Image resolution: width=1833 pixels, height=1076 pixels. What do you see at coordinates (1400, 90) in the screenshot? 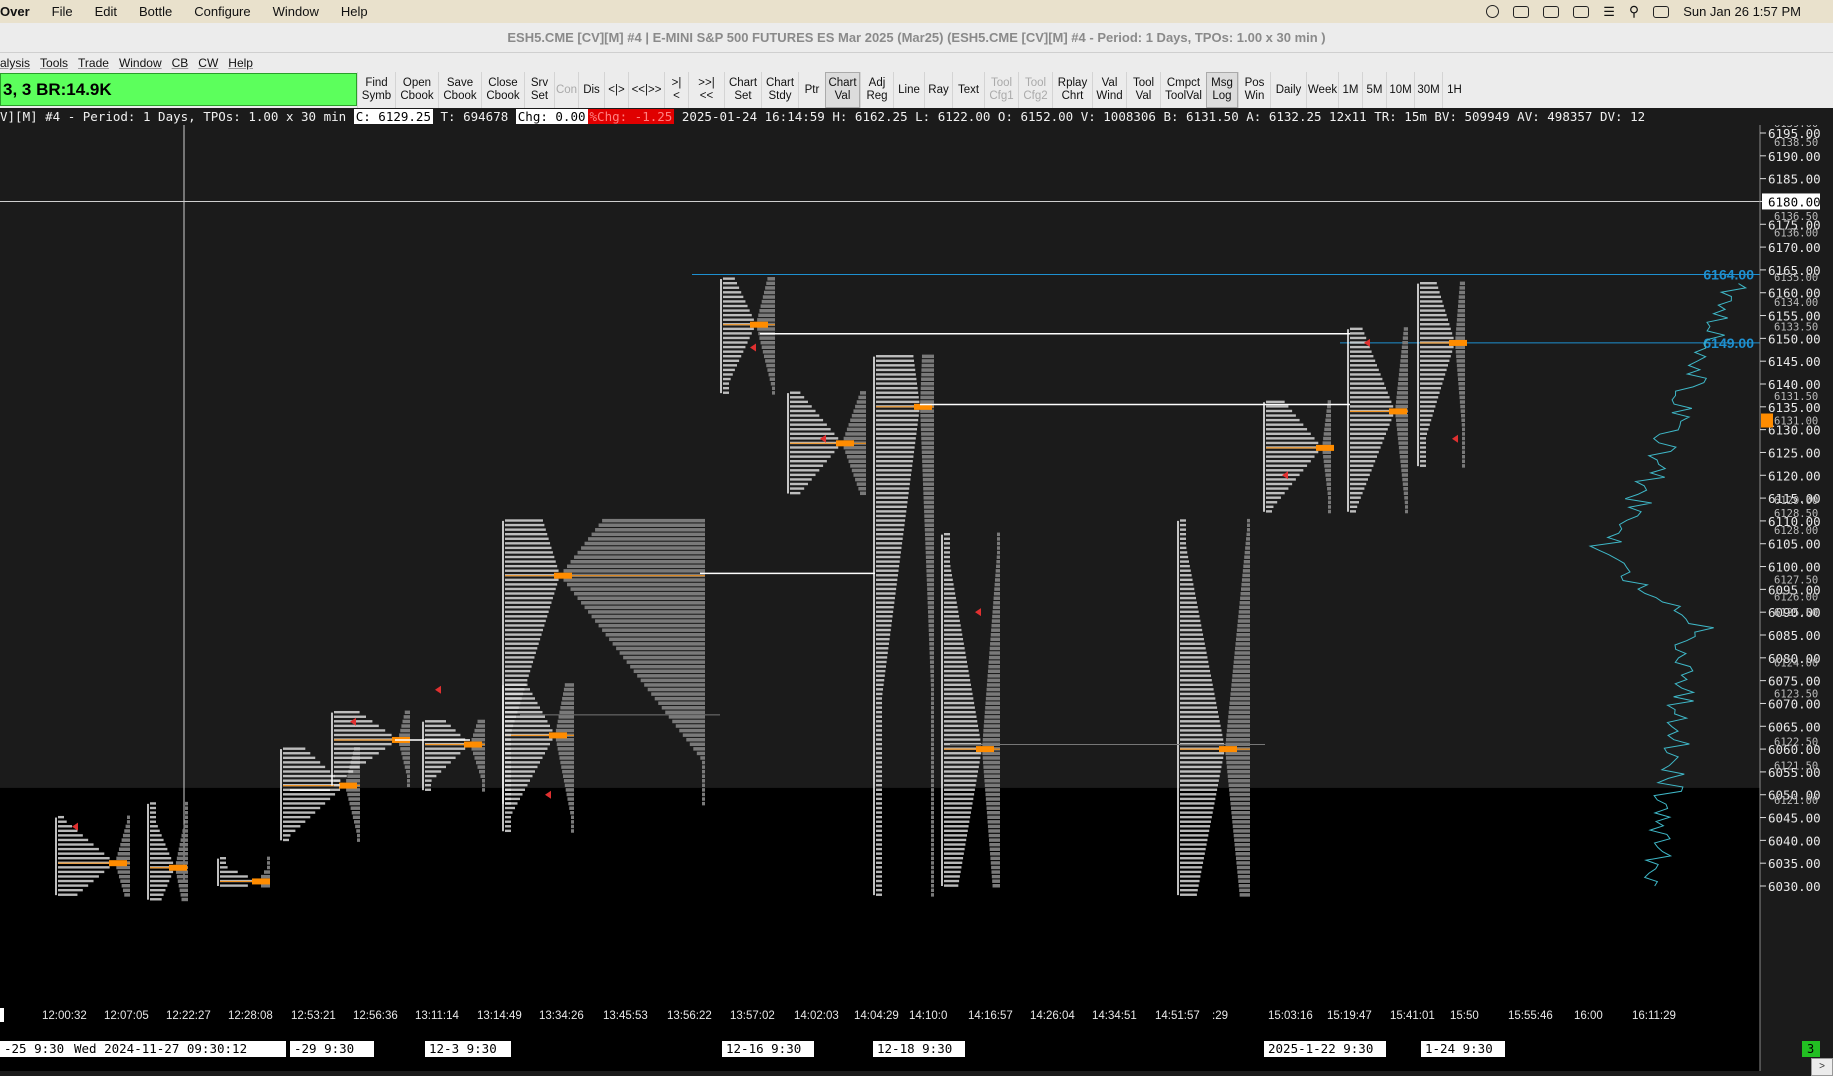
I see `toolbar-button-10m: 10M` at bounding box center [1400, 90].